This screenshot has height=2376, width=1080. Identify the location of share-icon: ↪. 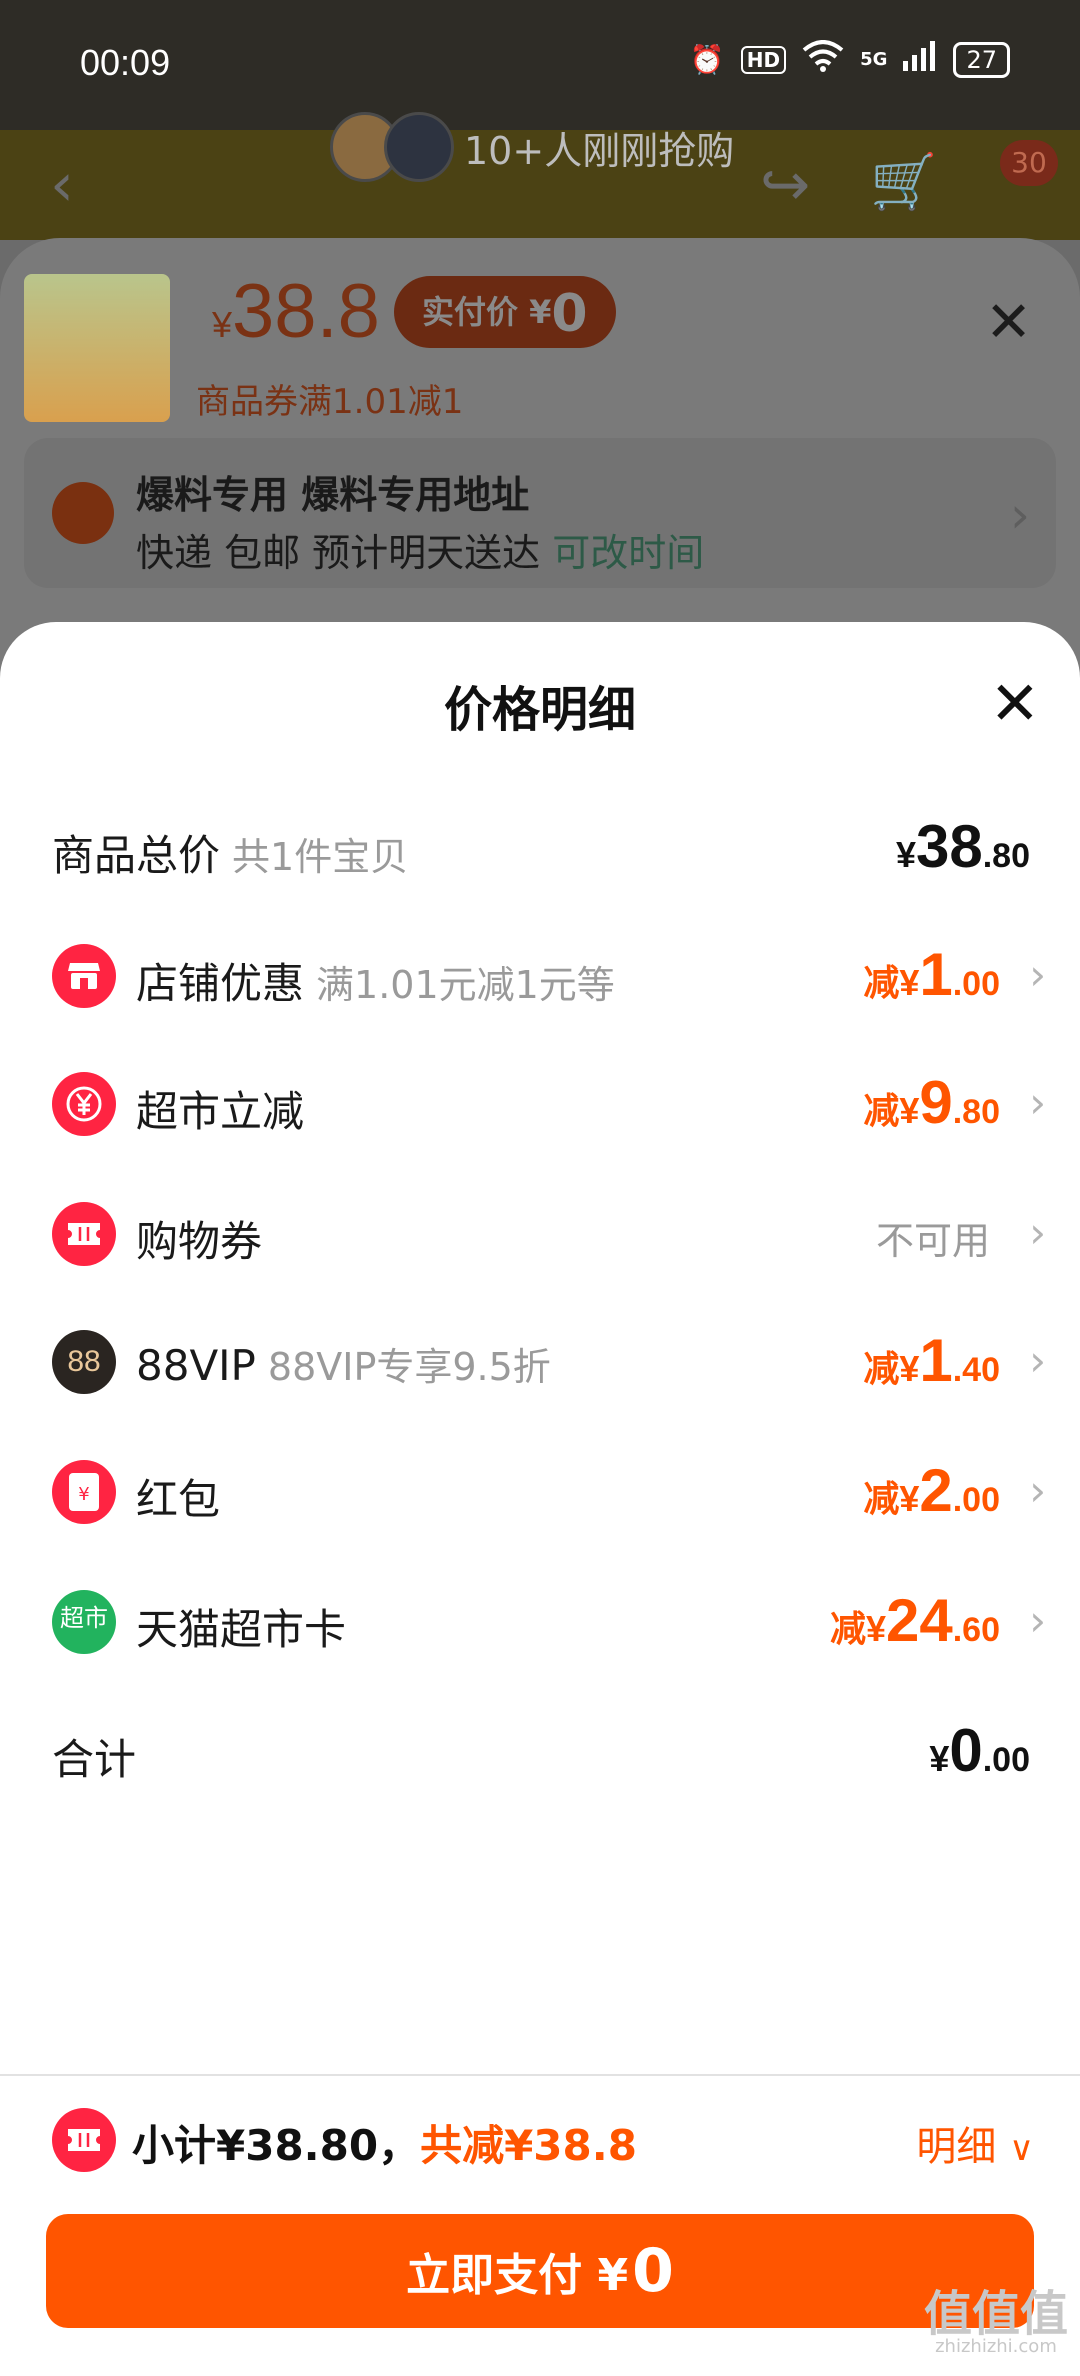
(785, 185).